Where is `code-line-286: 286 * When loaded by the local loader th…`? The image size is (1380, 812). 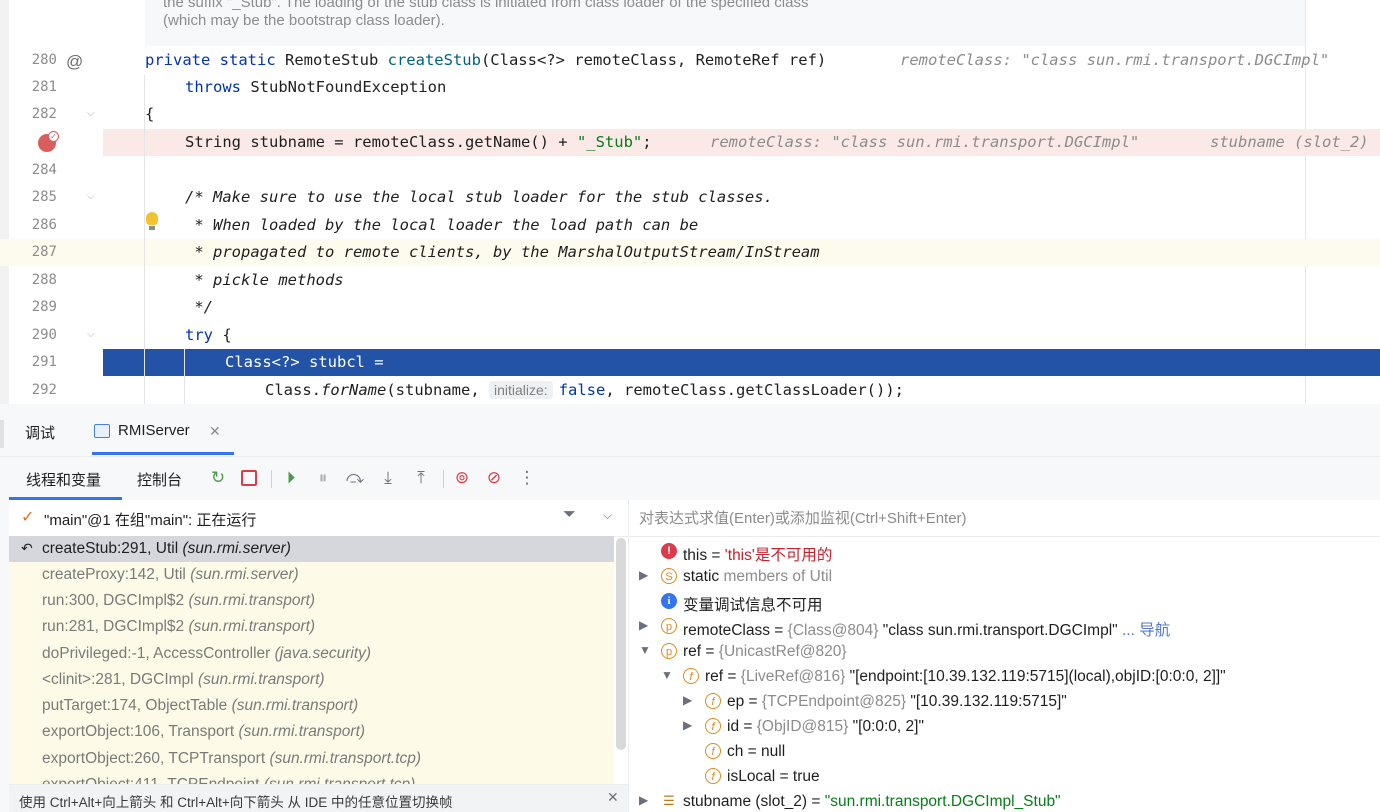 code-line-286: 286 * When loaded by the local loader th… is located at coordinates (690, 225).